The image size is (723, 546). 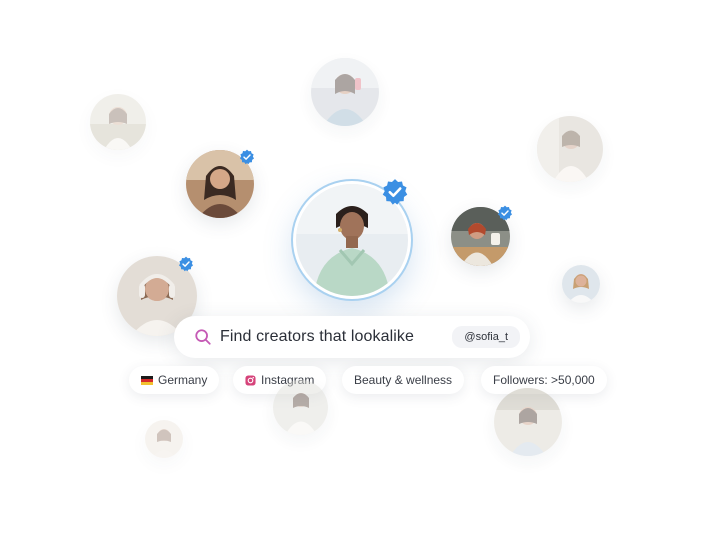 I want to click on filter-chip-followers: Followers: >50,000, so click(x=544, y=380).